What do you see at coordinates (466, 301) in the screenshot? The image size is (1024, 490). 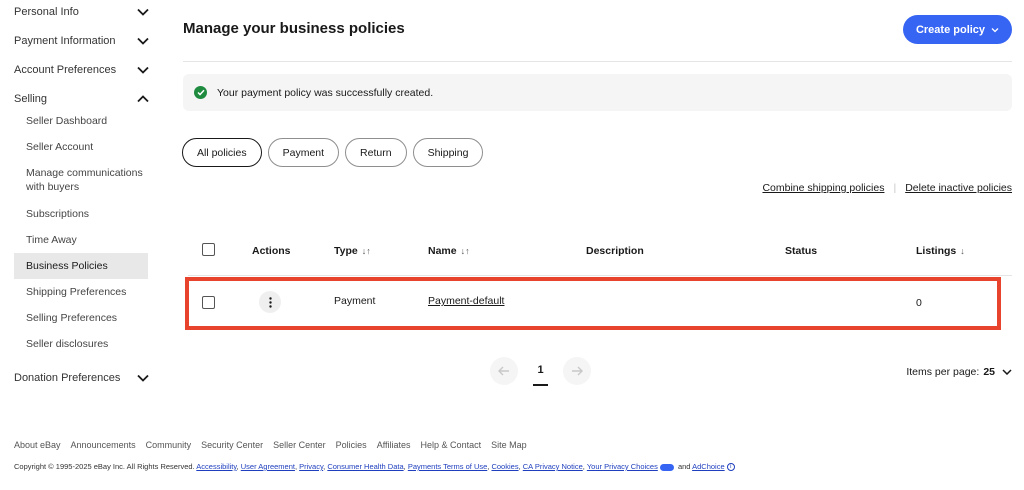 I see `row-name-link: Payment-default` at bounding box center [466, 301].